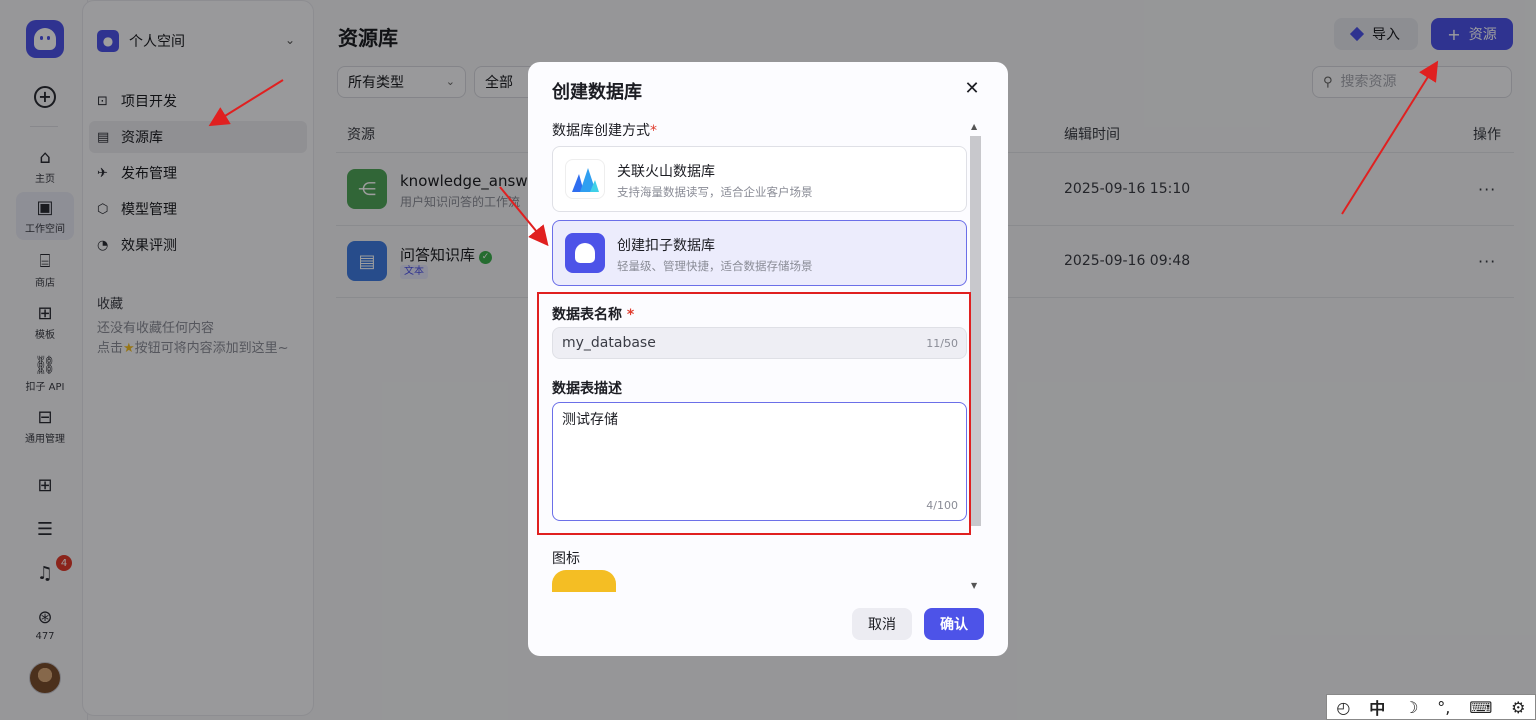 This screenshot has width=1536, height=720. I want to click on arrow-to-library, so click(246, 103).